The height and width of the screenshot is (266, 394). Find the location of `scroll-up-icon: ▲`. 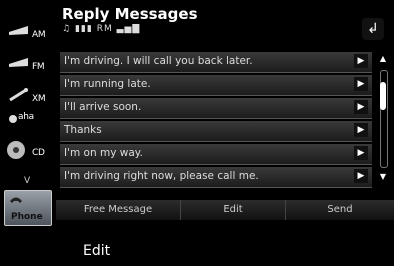

scroll-up-icon: ▲ is located at coordinates (383, 59).